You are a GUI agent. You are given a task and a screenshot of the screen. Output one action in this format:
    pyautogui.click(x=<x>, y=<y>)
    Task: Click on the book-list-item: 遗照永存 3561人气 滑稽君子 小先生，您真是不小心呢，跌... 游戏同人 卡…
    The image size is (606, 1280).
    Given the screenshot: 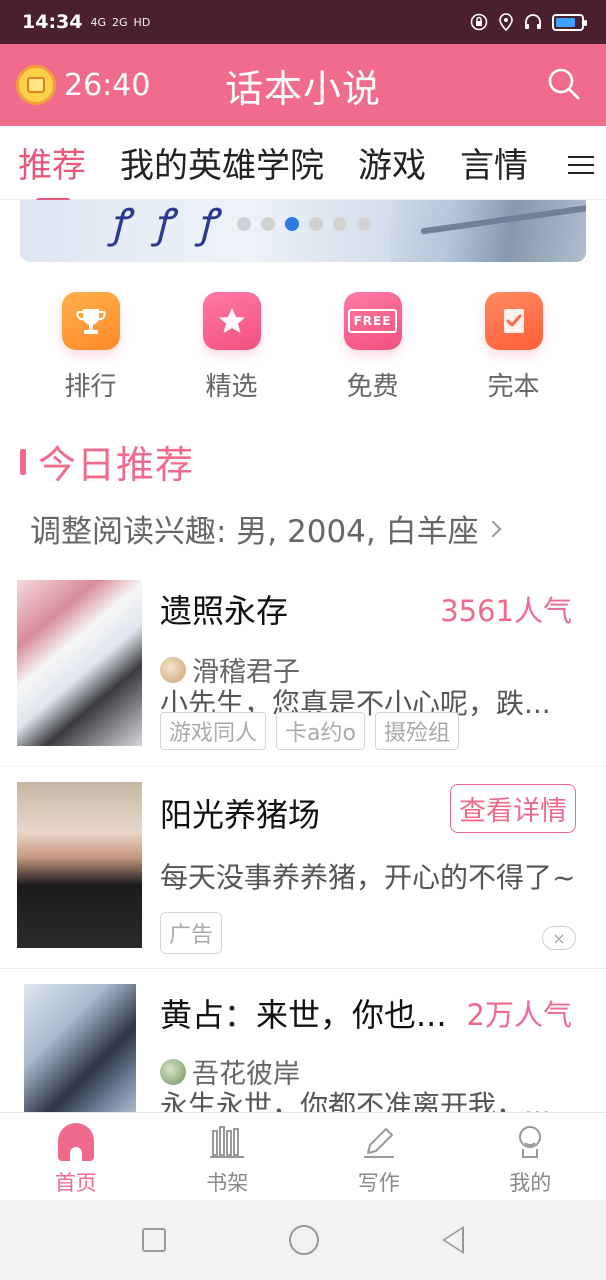 What is the action you would take?
    pyautogui.click(x=303, y=673)
    